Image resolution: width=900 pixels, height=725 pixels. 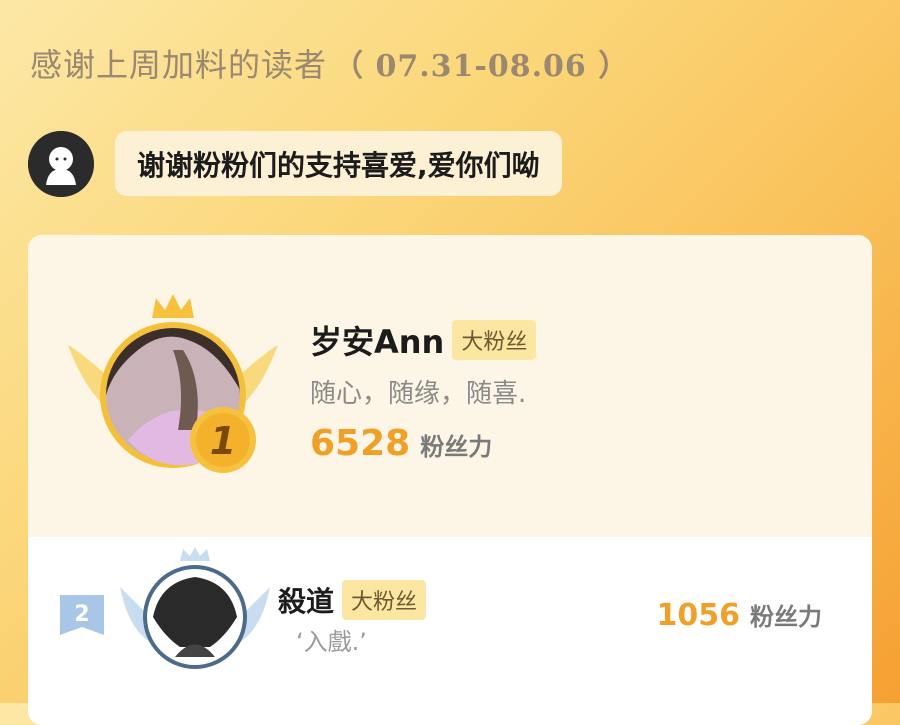 What do you see at coordinates (329, 63) in the screenshot?
I see `page-title: 感谢上周加料的读者（ 07.31-08.06 ）` at bounding box center [329, 63].